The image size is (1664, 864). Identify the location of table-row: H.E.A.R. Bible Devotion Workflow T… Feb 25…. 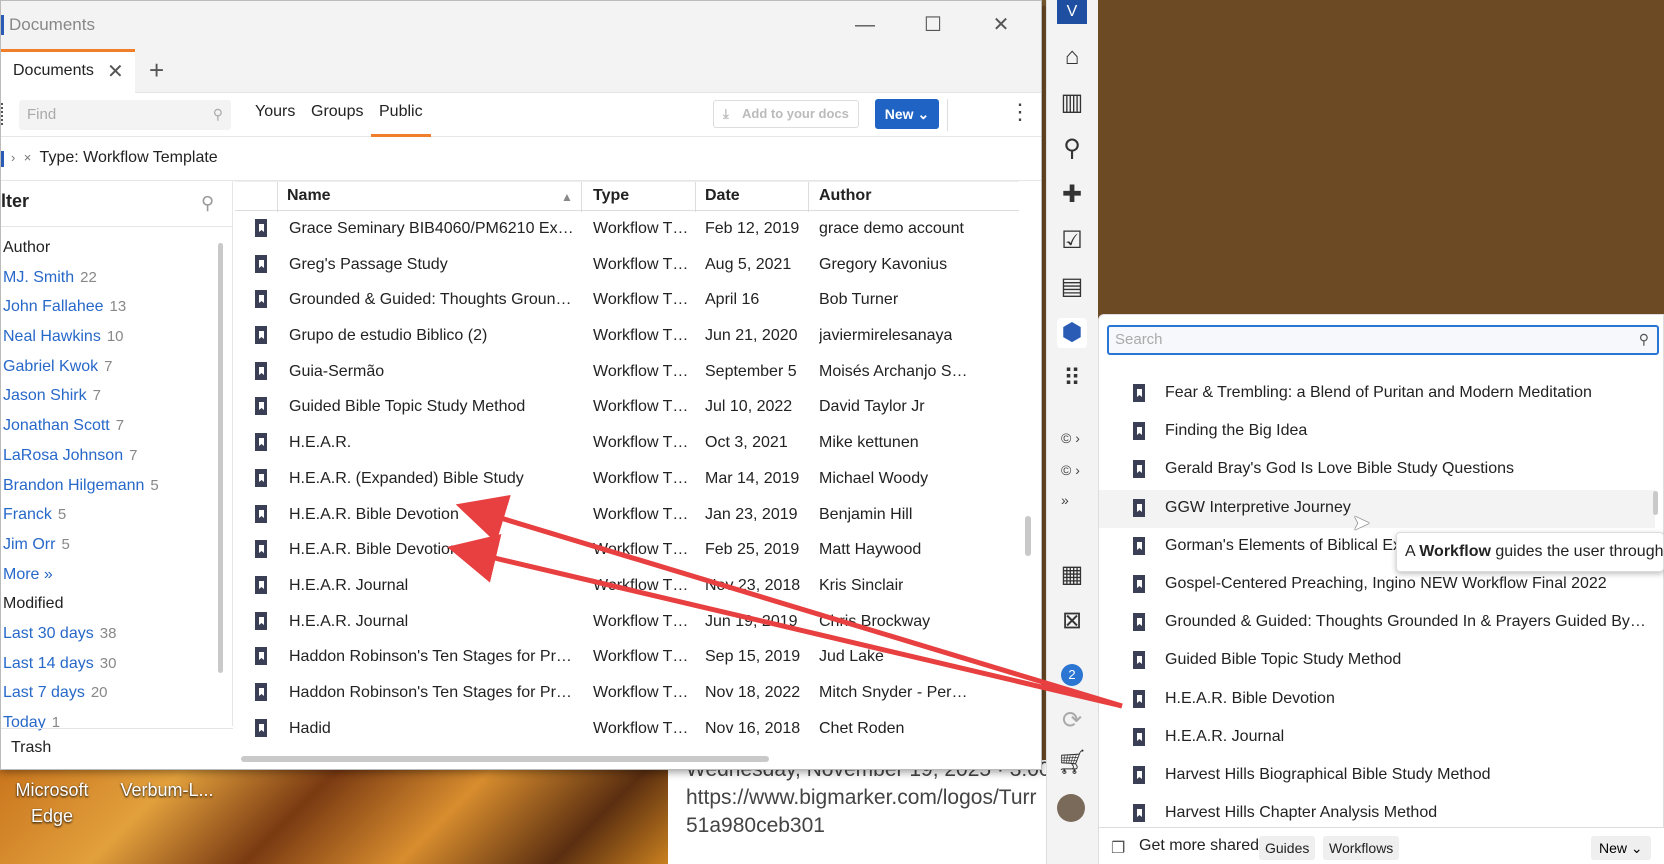
(627, 550).